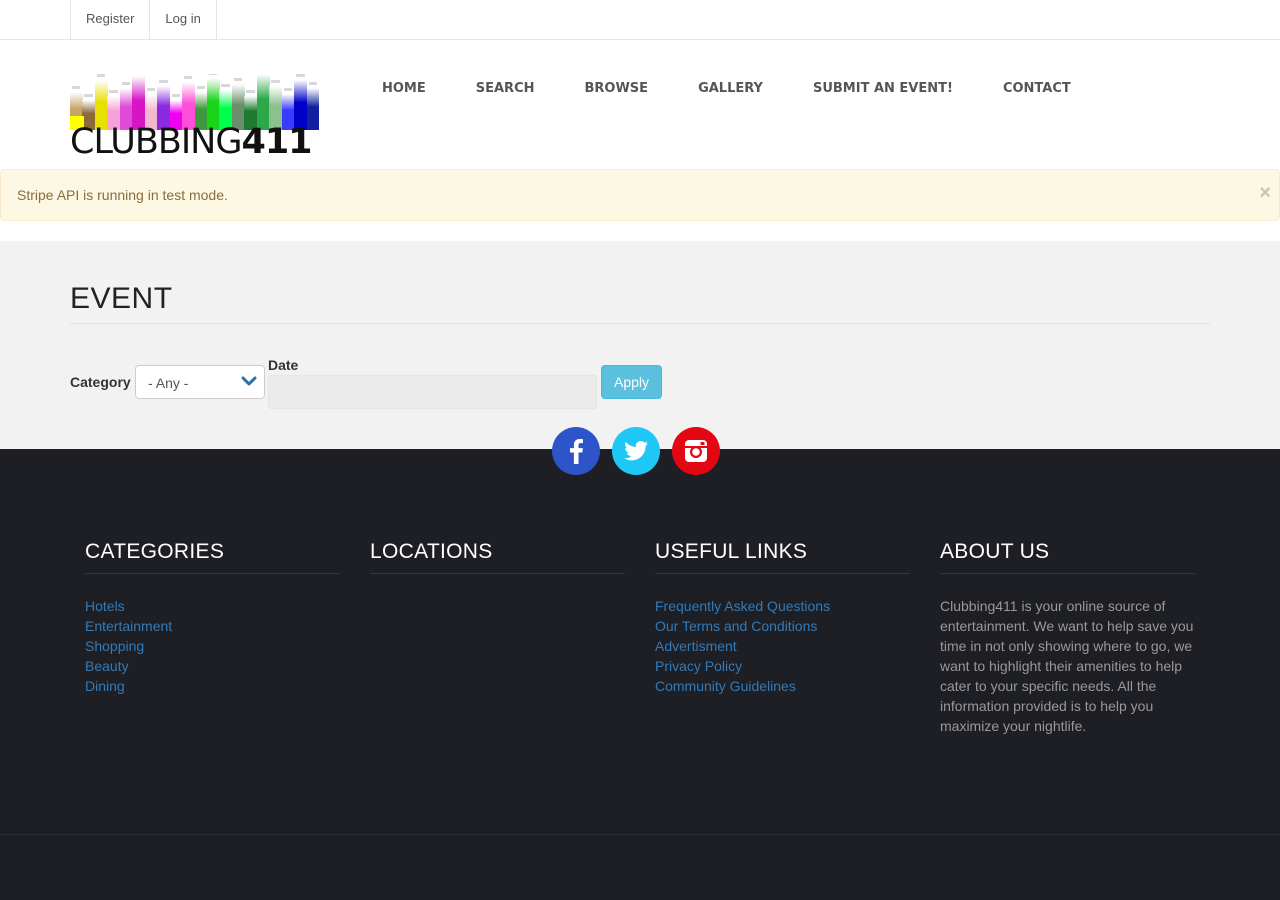 The height and width of the screenshot is (900, 1280). What do you see at coordinates (736, 626) in the screenshot?
I see `link-terms: Our Terms and Conditions` at bounding box center [736, 626].